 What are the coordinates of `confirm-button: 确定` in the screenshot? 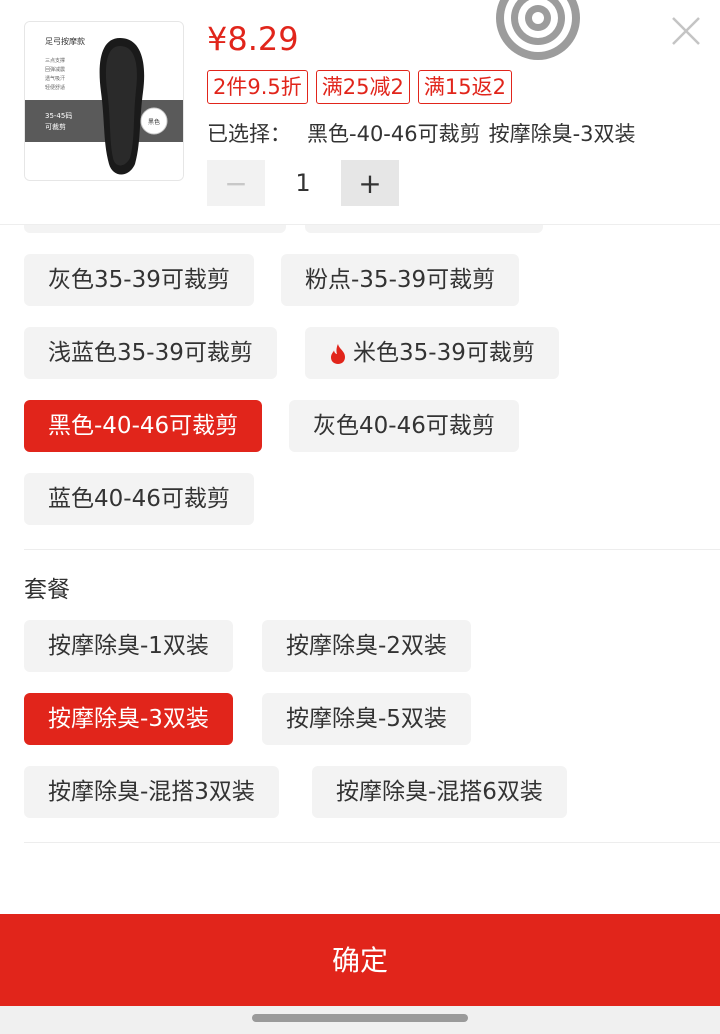 It's located at (360, 960).